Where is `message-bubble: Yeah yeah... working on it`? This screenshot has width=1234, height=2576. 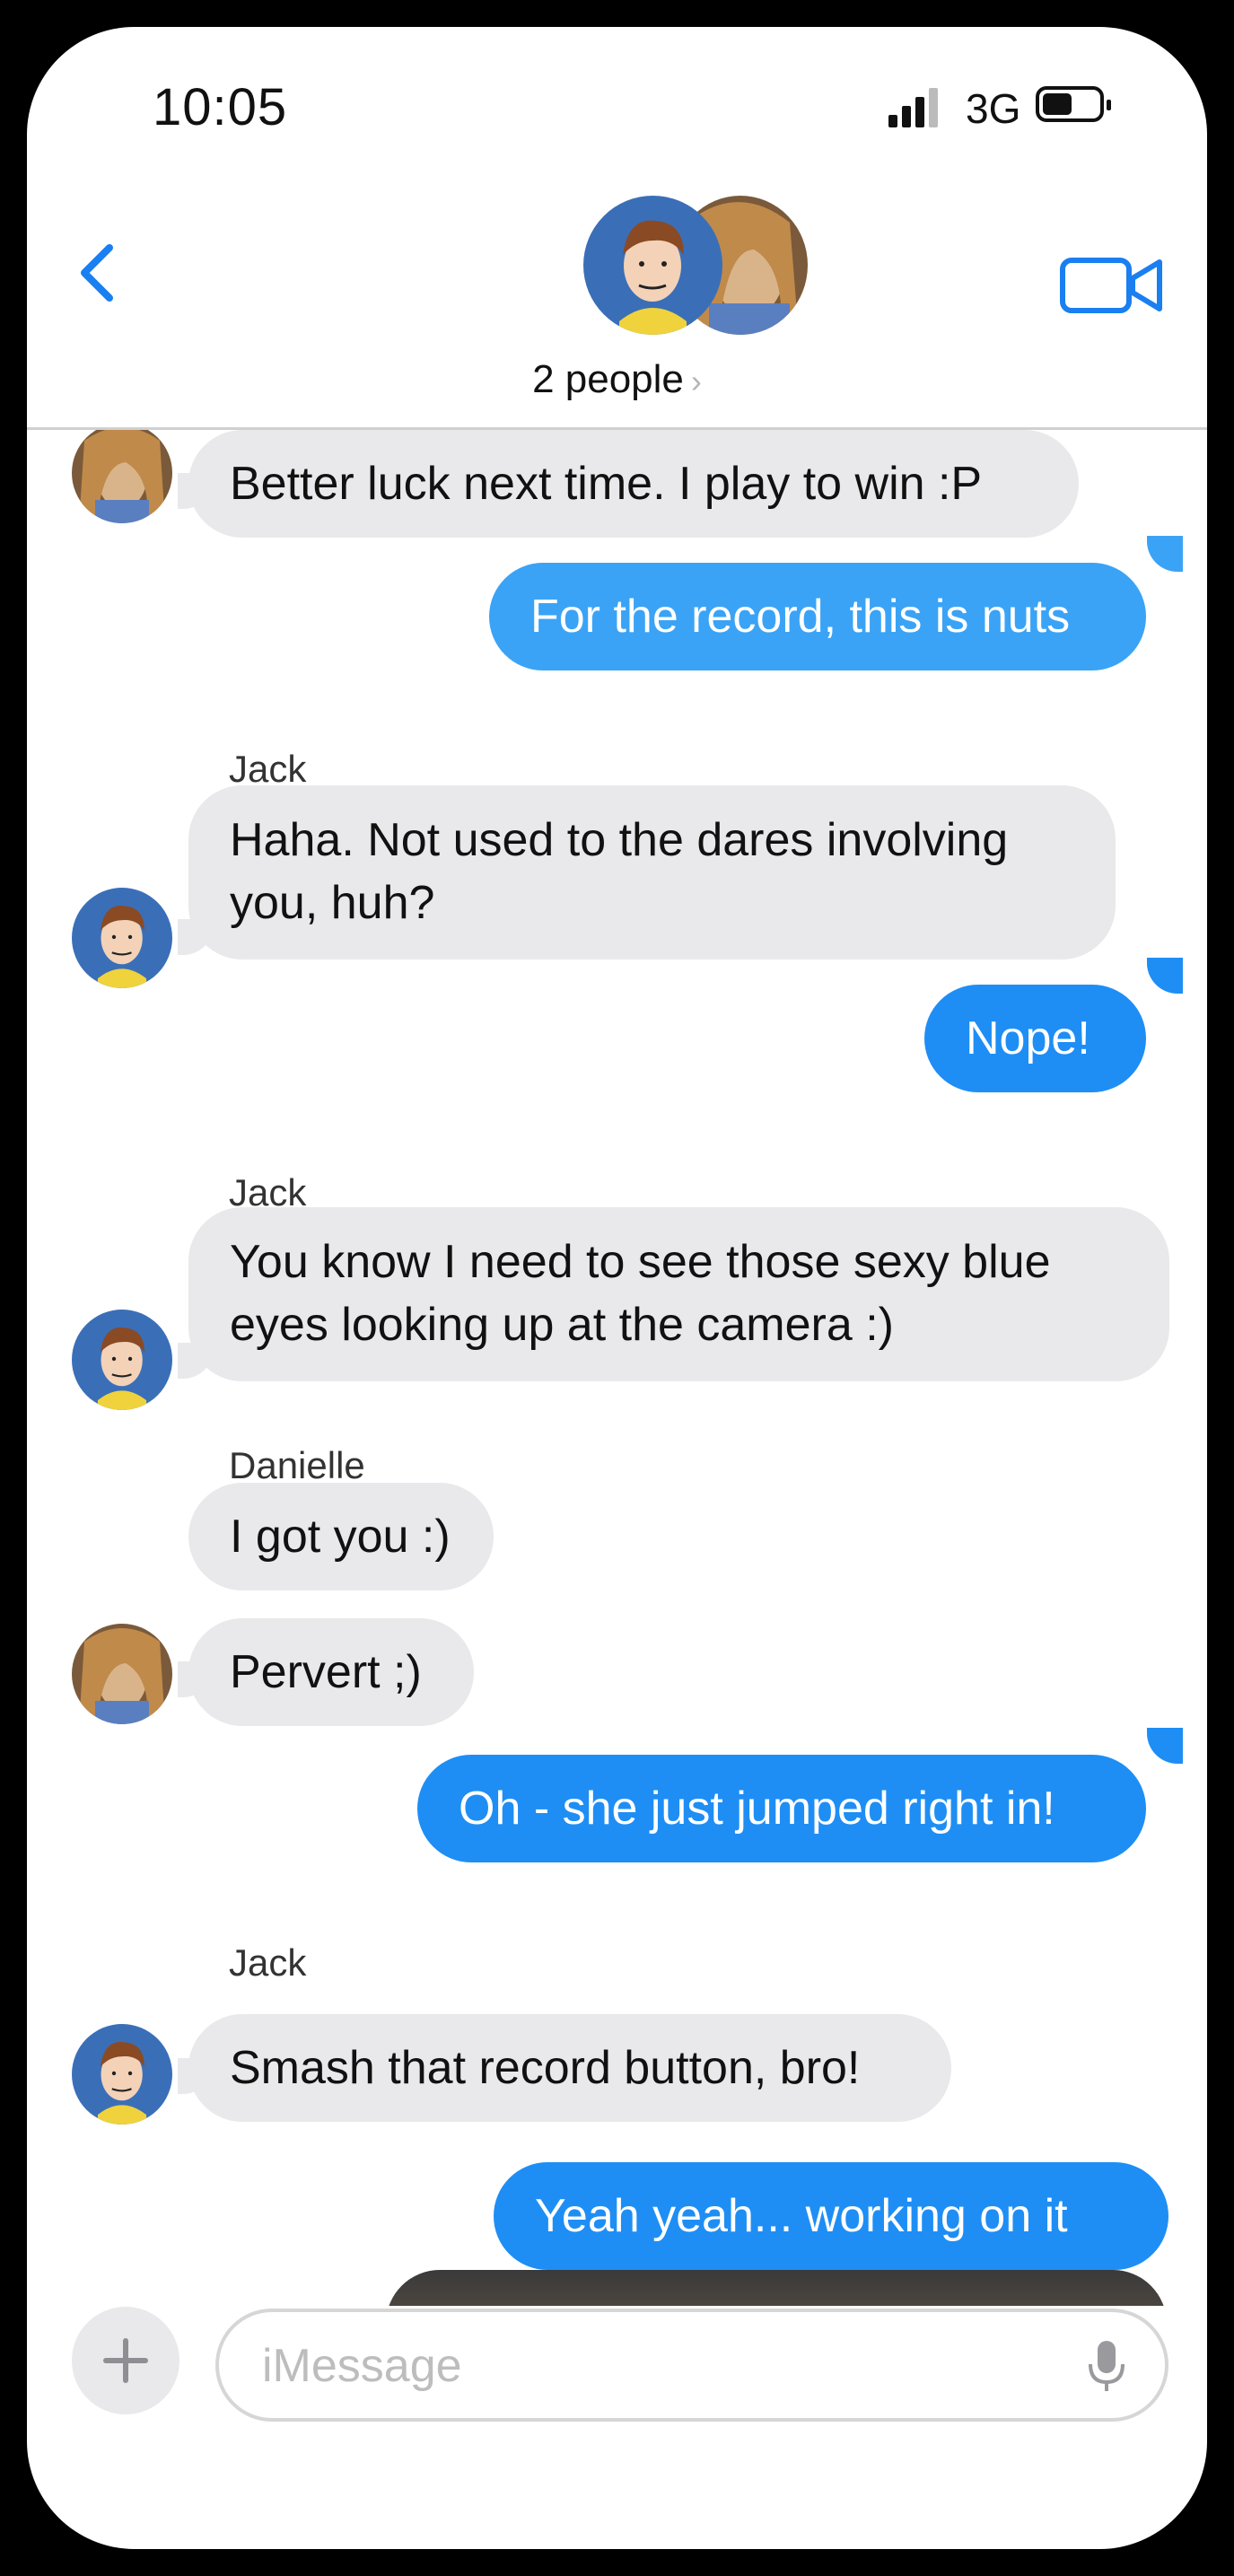
message-bubble: Yeah yeah... working on it is located at coordinates (831, 2216).